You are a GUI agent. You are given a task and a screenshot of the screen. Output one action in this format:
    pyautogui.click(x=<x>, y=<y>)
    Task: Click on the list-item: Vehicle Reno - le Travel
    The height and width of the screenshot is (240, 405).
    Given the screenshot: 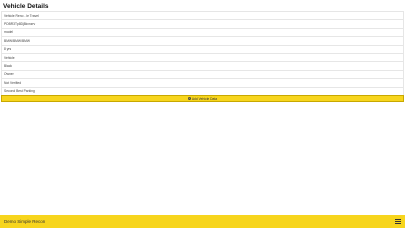 What is the action you would take?
    pyautogui.click(x=202, y=16)
    